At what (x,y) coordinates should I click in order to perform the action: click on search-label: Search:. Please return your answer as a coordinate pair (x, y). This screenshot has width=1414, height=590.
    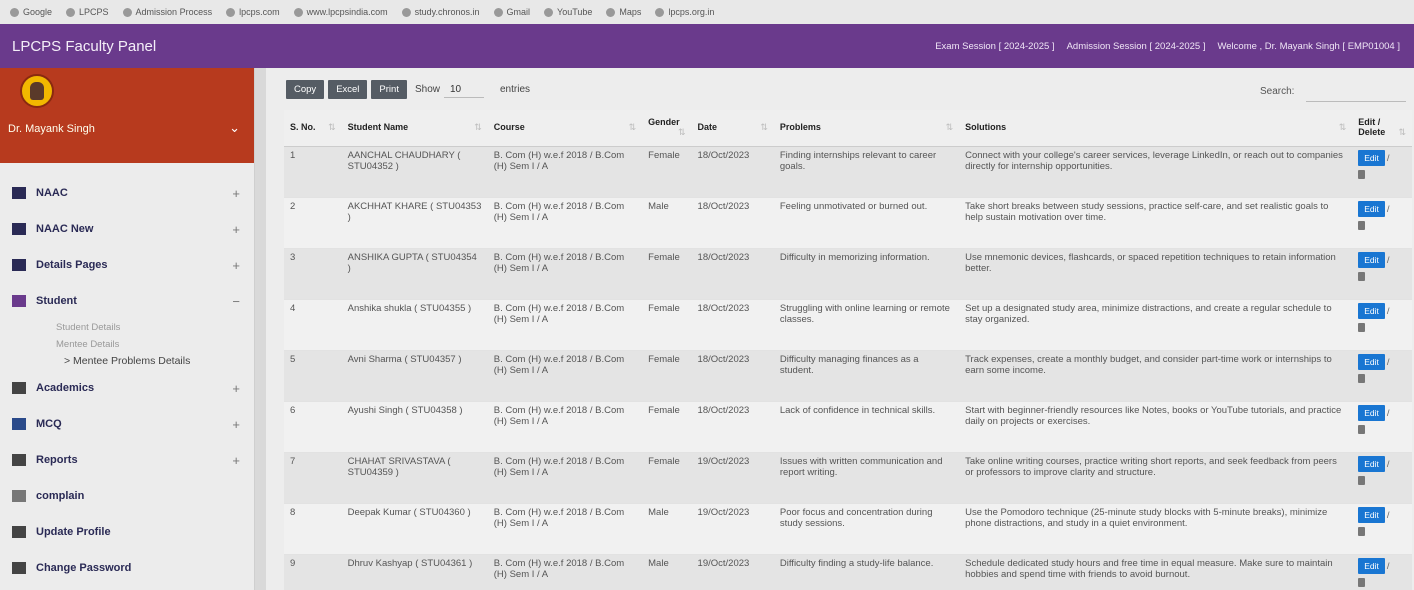
    Looking at the image, I should click on (1277, 91).